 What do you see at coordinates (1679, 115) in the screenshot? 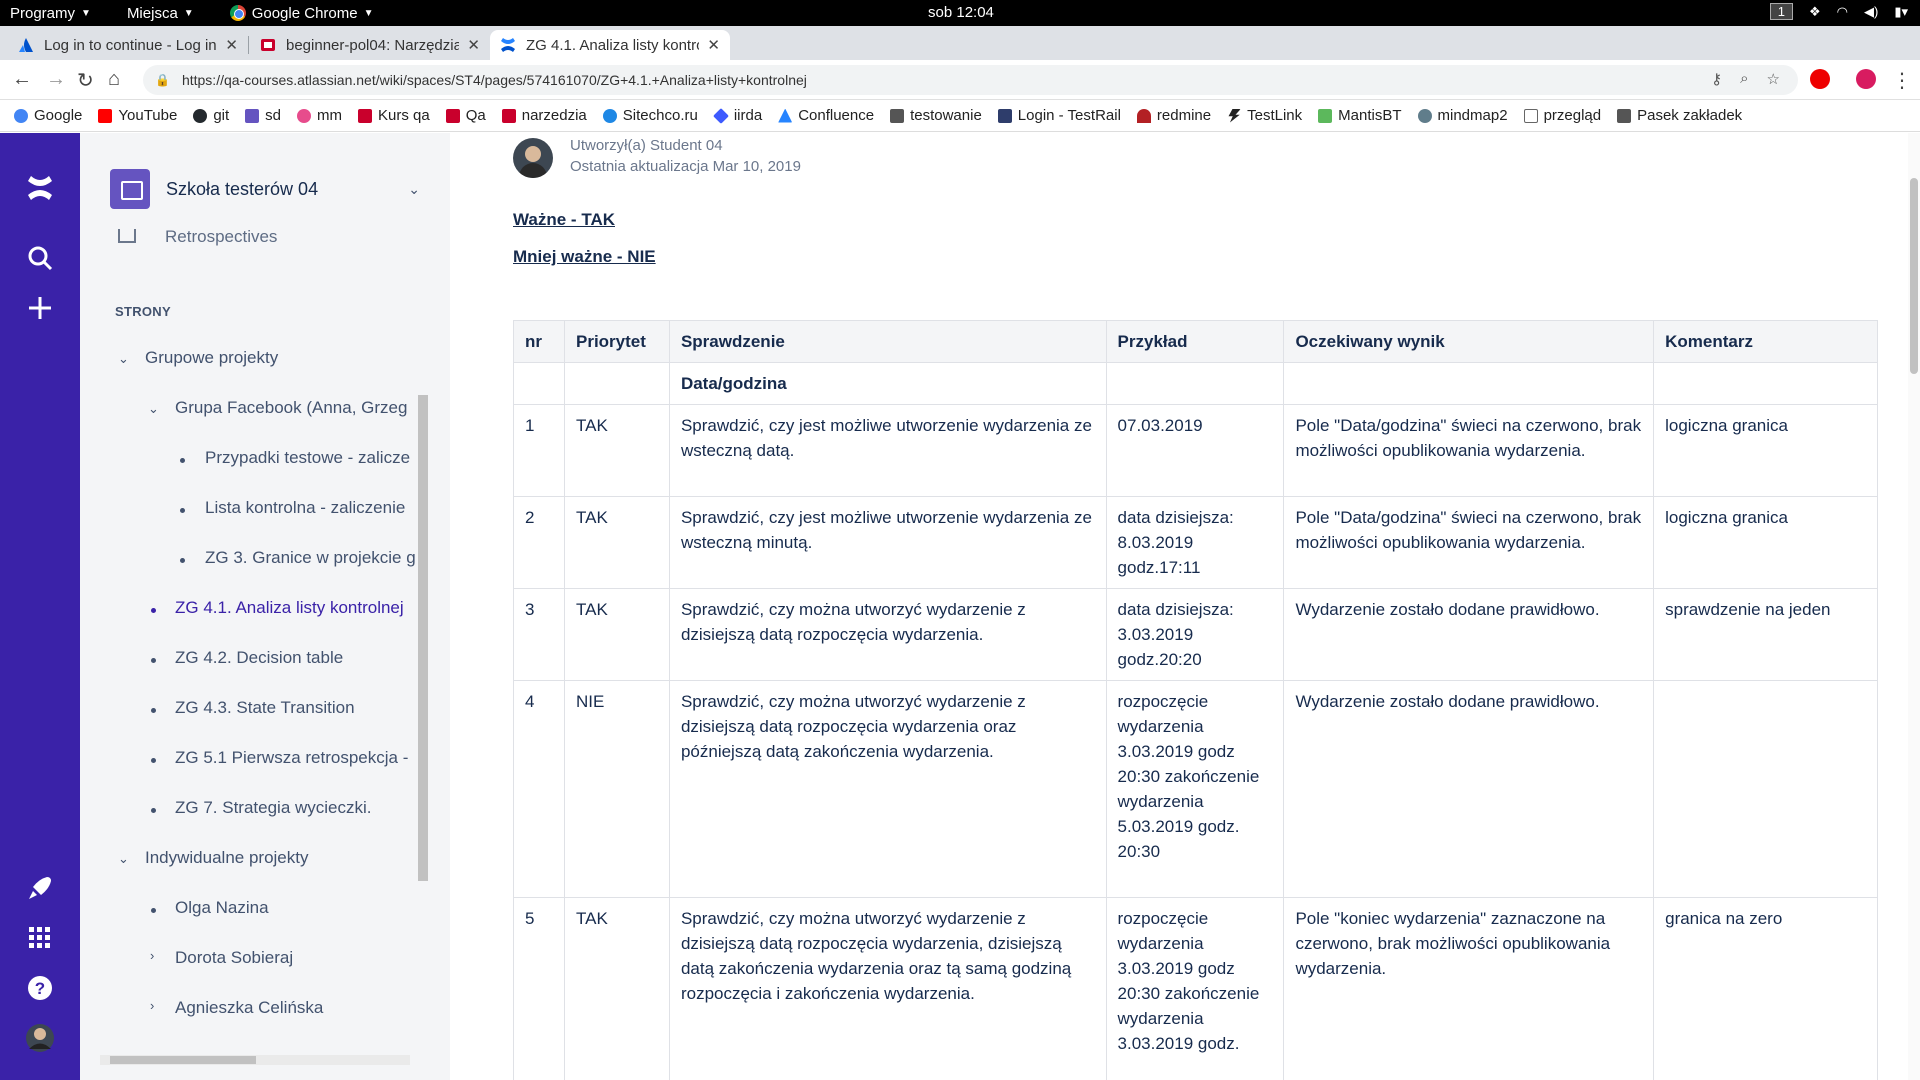
I see `bookmark-pasek-zakladek: Pasek zakładek` at bounding box center [1679, 115].